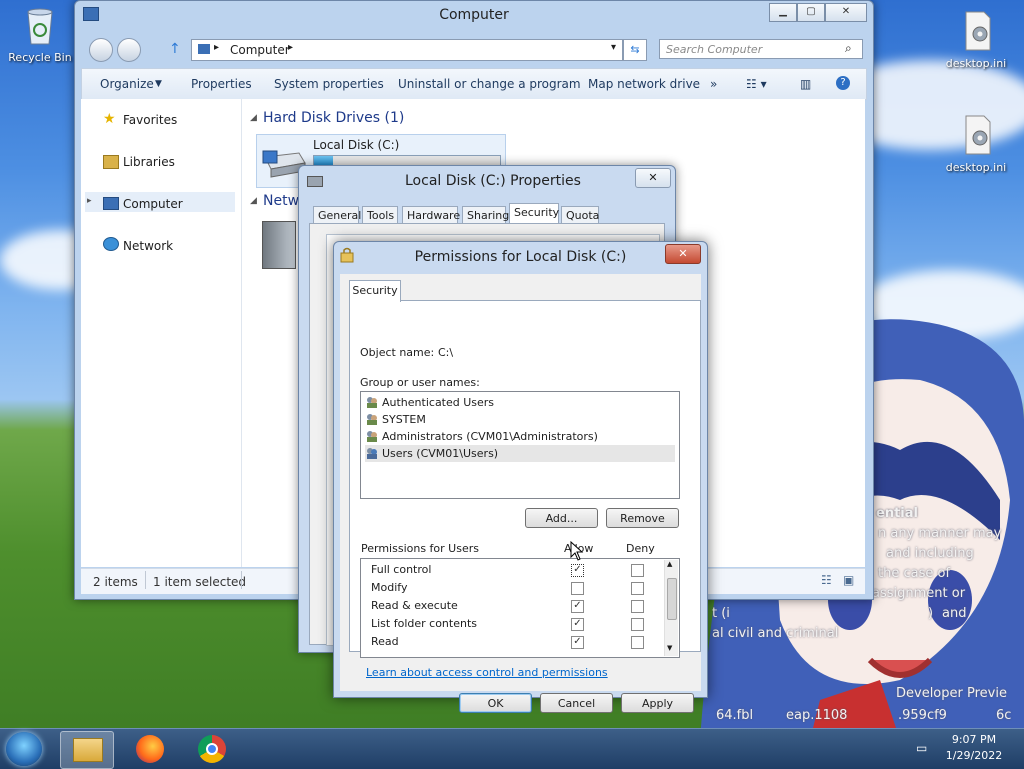  Describe the element at coordinates (635, 50) in the screenshot. I see `refresh-icon: ⇆` at that location.